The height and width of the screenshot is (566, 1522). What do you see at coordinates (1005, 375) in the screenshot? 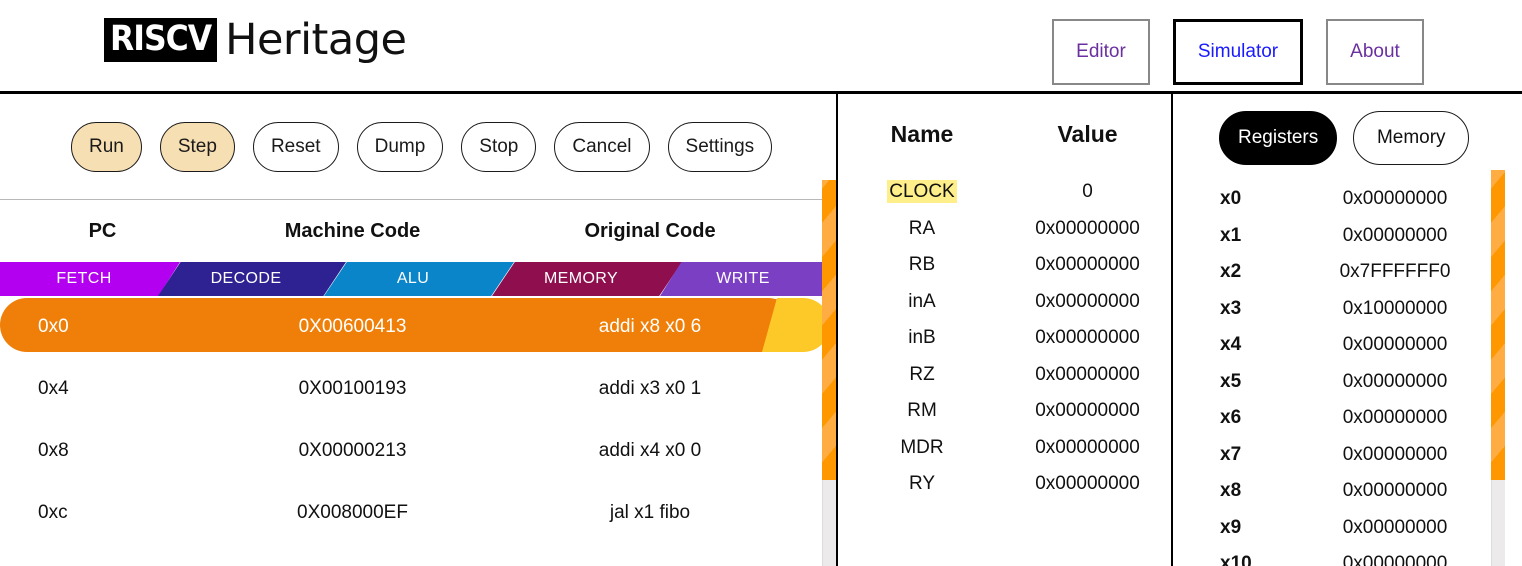
I see `list-item: RZ 0x00000000` at bounding box center [1005, 375].